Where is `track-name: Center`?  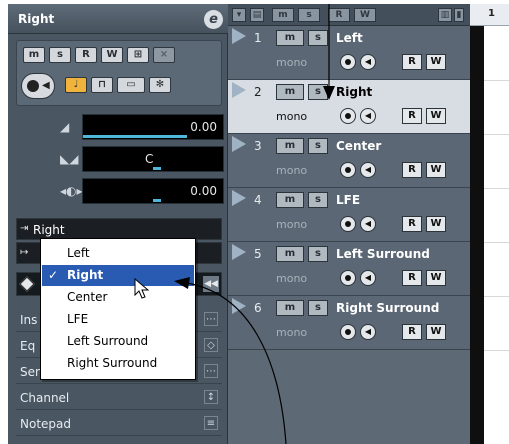
track-name: Center is located at coordinates (358, 146).